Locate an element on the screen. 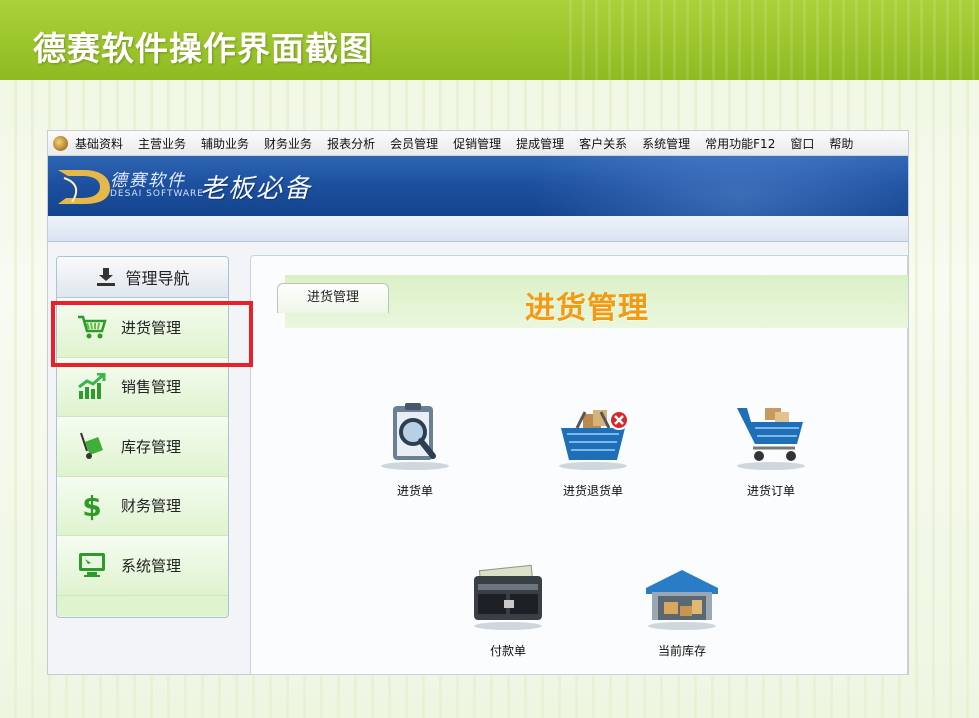  nav-item-label: 销售管理 is located at coordinates (151, 387).